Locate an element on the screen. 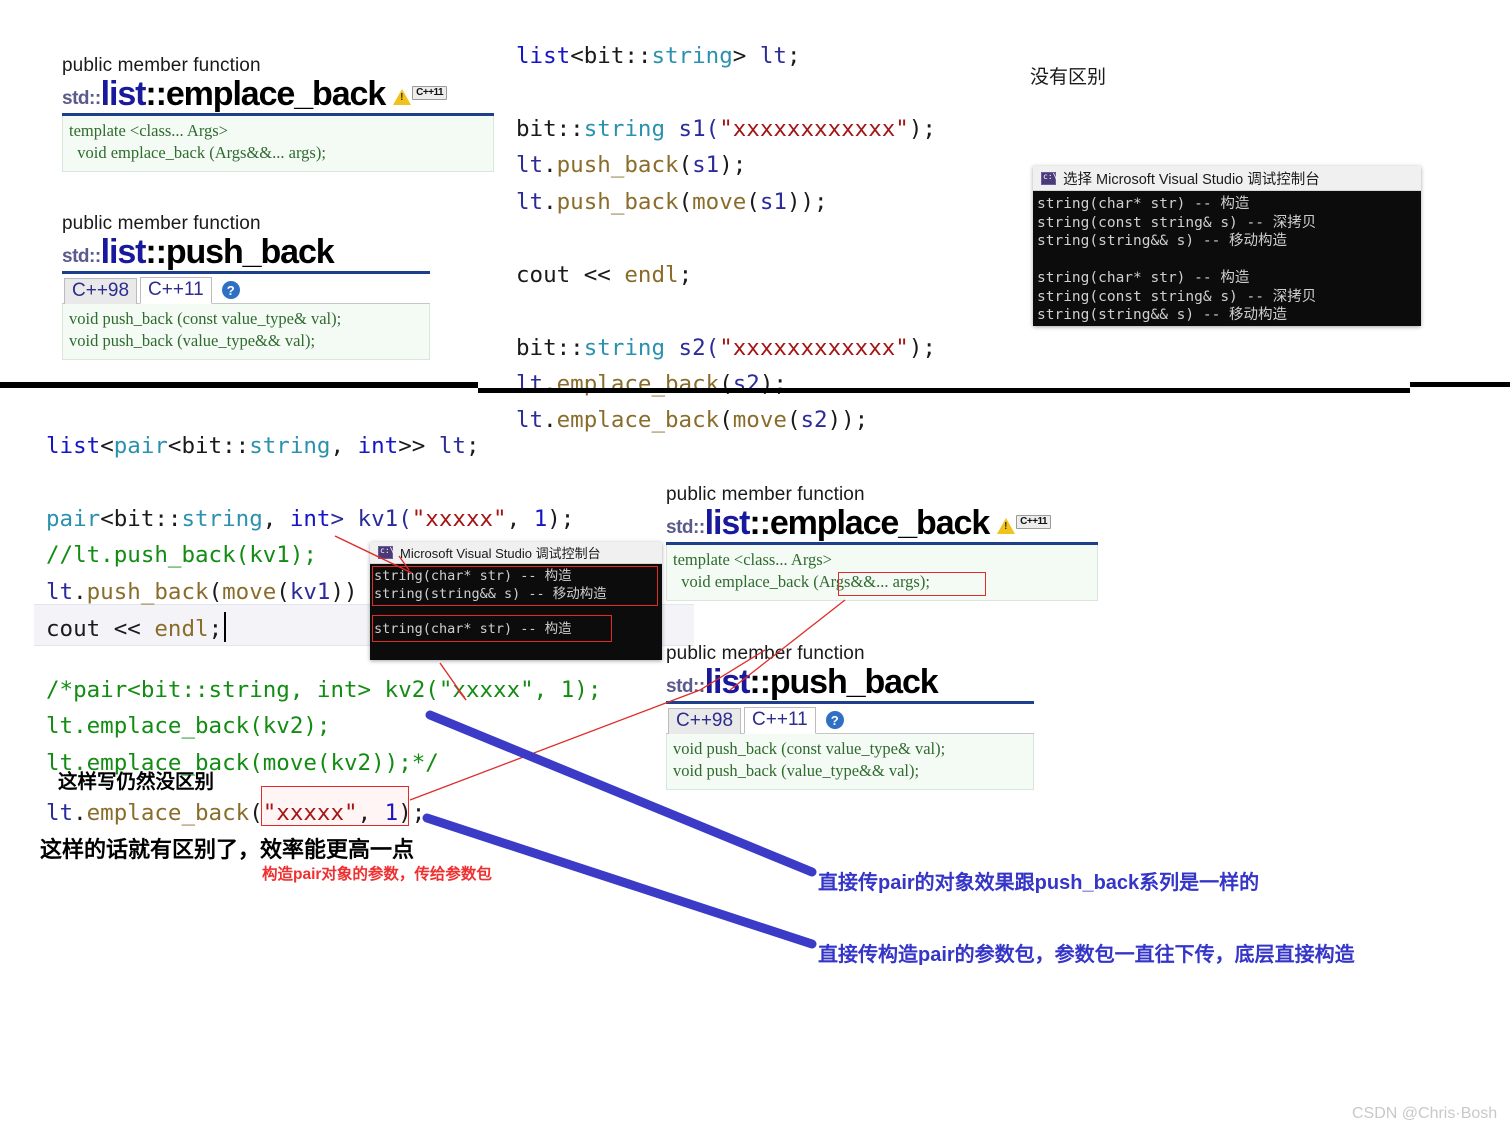 The height and width of the screenshot is (1135, 1510). console-line: string(const string& s) -- 深拷贝 is located at coordinates (1177, 222).